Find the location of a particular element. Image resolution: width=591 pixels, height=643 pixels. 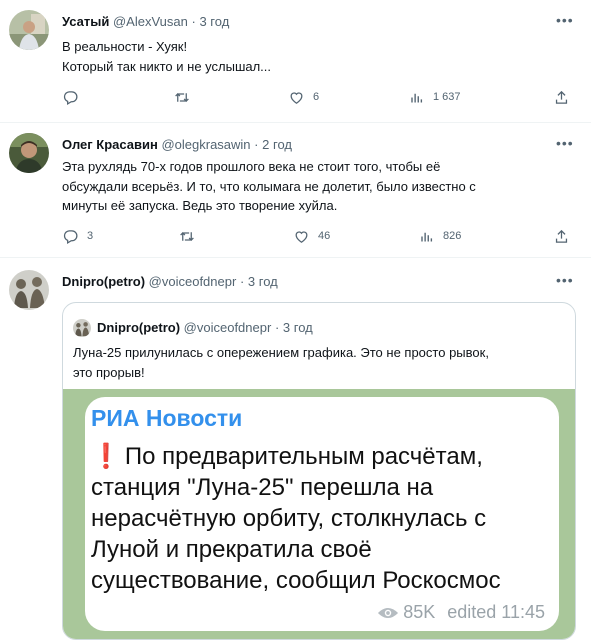

timestamp: 2 год is located at coordinates (277, 144).